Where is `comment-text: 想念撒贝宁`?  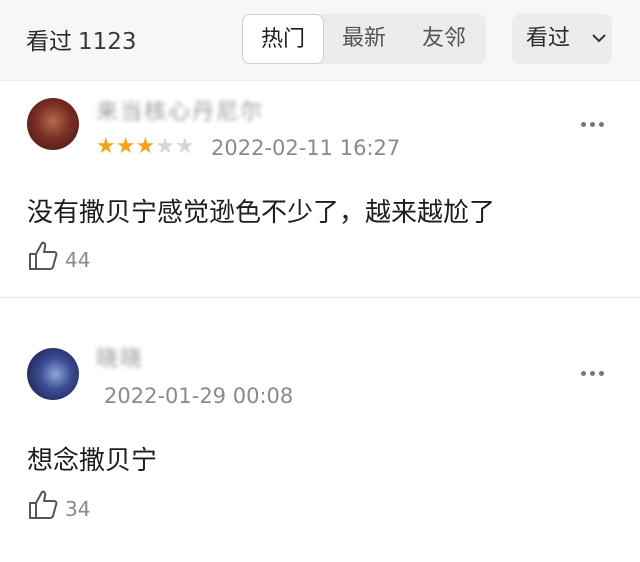
comment-text: 想念撒贝宁 is located at coordinates (92, 461).